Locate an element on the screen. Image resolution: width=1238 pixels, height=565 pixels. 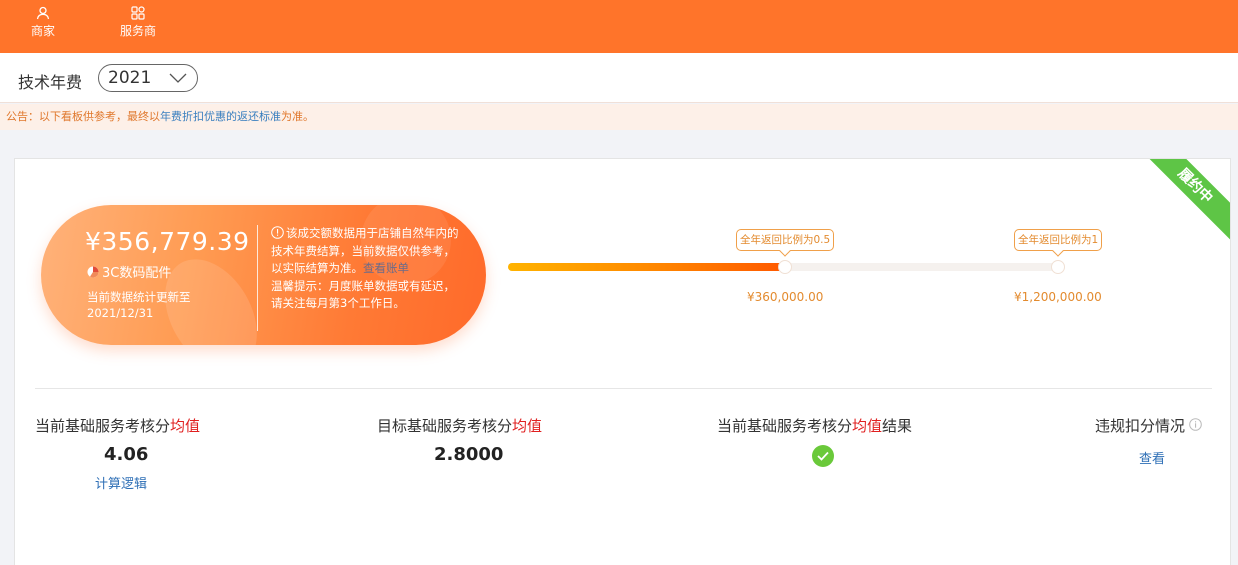
metric-current-score-label: 当前基础服务考核分均值 is located at coordinates (117, 425).